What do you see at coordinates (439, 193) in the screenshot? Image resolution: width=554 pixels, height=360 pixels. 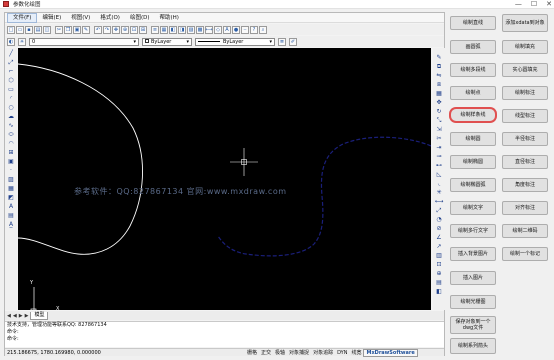 I see `explode-icon: ✳` at bounding box center [439, 193].